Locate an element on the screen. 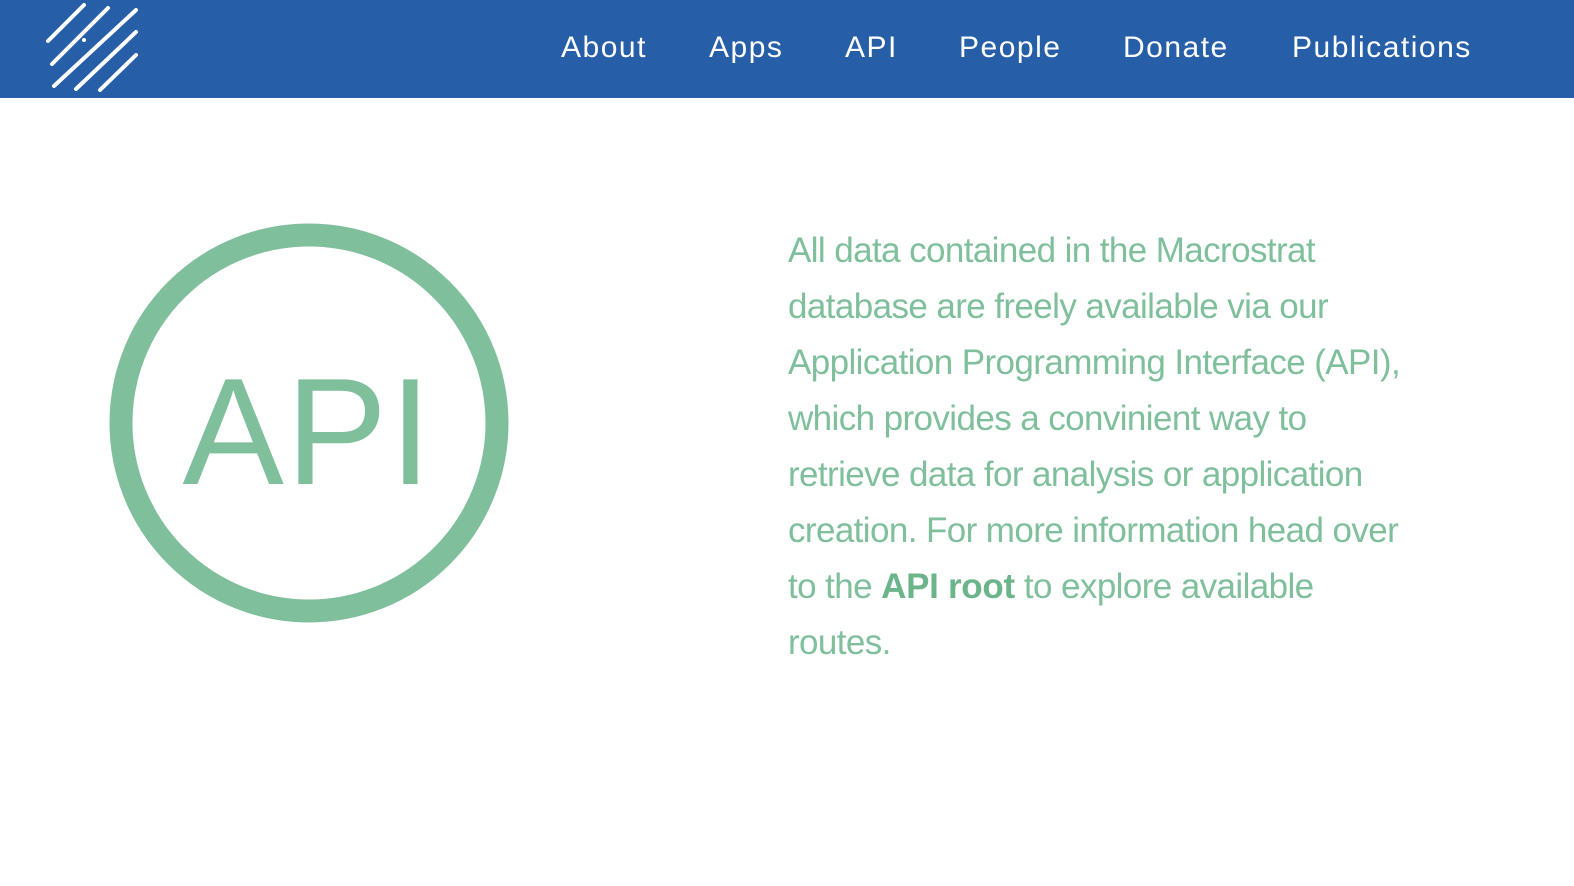  description-line: routes. is located at coordinates (839, 642).